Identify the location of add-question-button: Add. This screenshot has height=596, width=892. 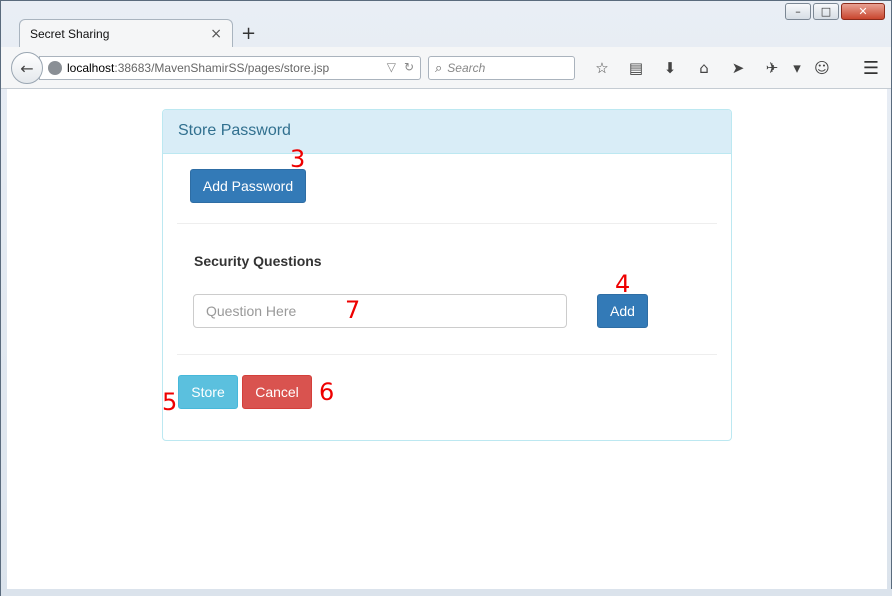
(622, 311).